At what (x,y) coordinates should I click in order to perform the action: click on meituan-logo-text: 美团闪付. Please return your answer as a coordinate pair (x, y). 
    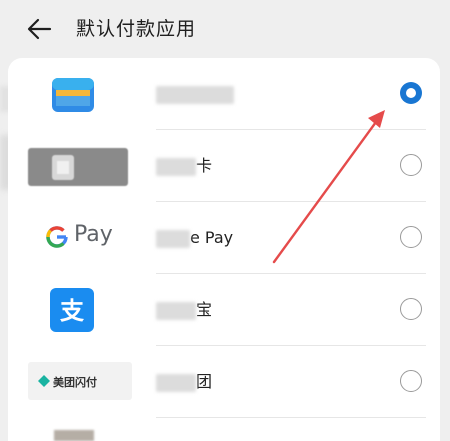
    Looking at the image, I should click on (75, 382).